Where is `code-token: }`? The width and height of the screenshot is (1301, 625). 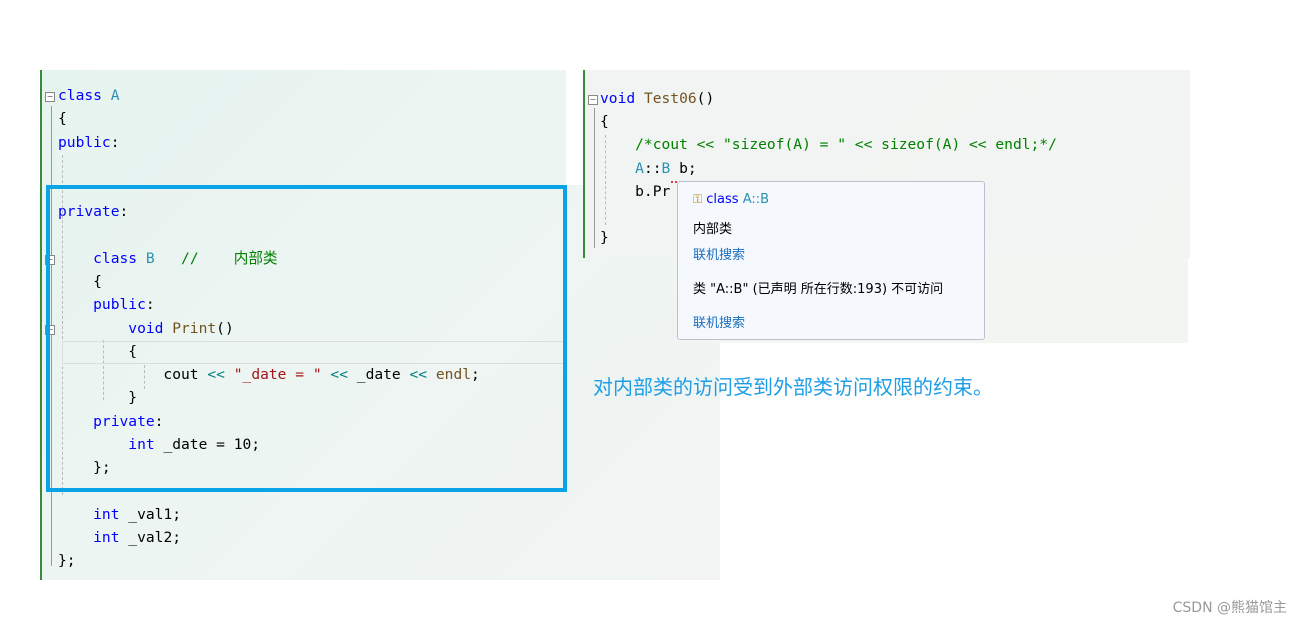 code-token: } is located at coordinates (604, 238).